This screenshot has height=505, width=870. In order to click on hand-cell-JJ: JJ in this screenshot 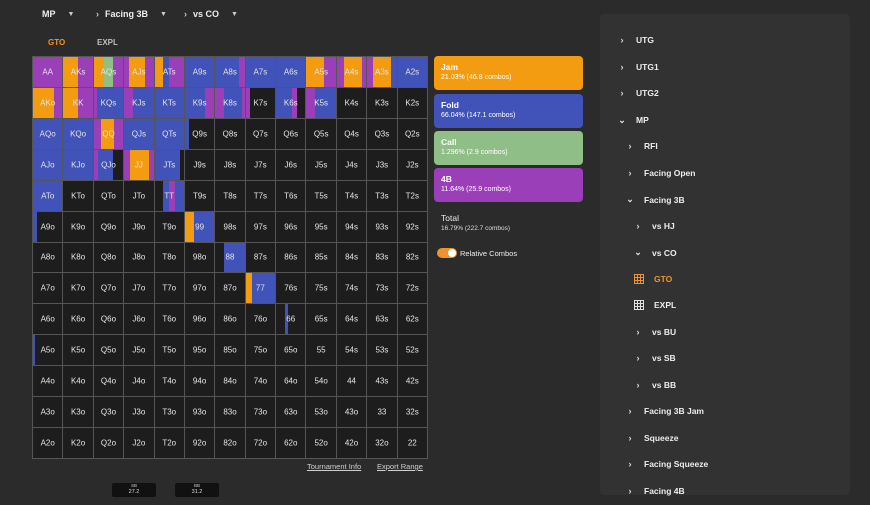, I will do `click(139, 165)`.